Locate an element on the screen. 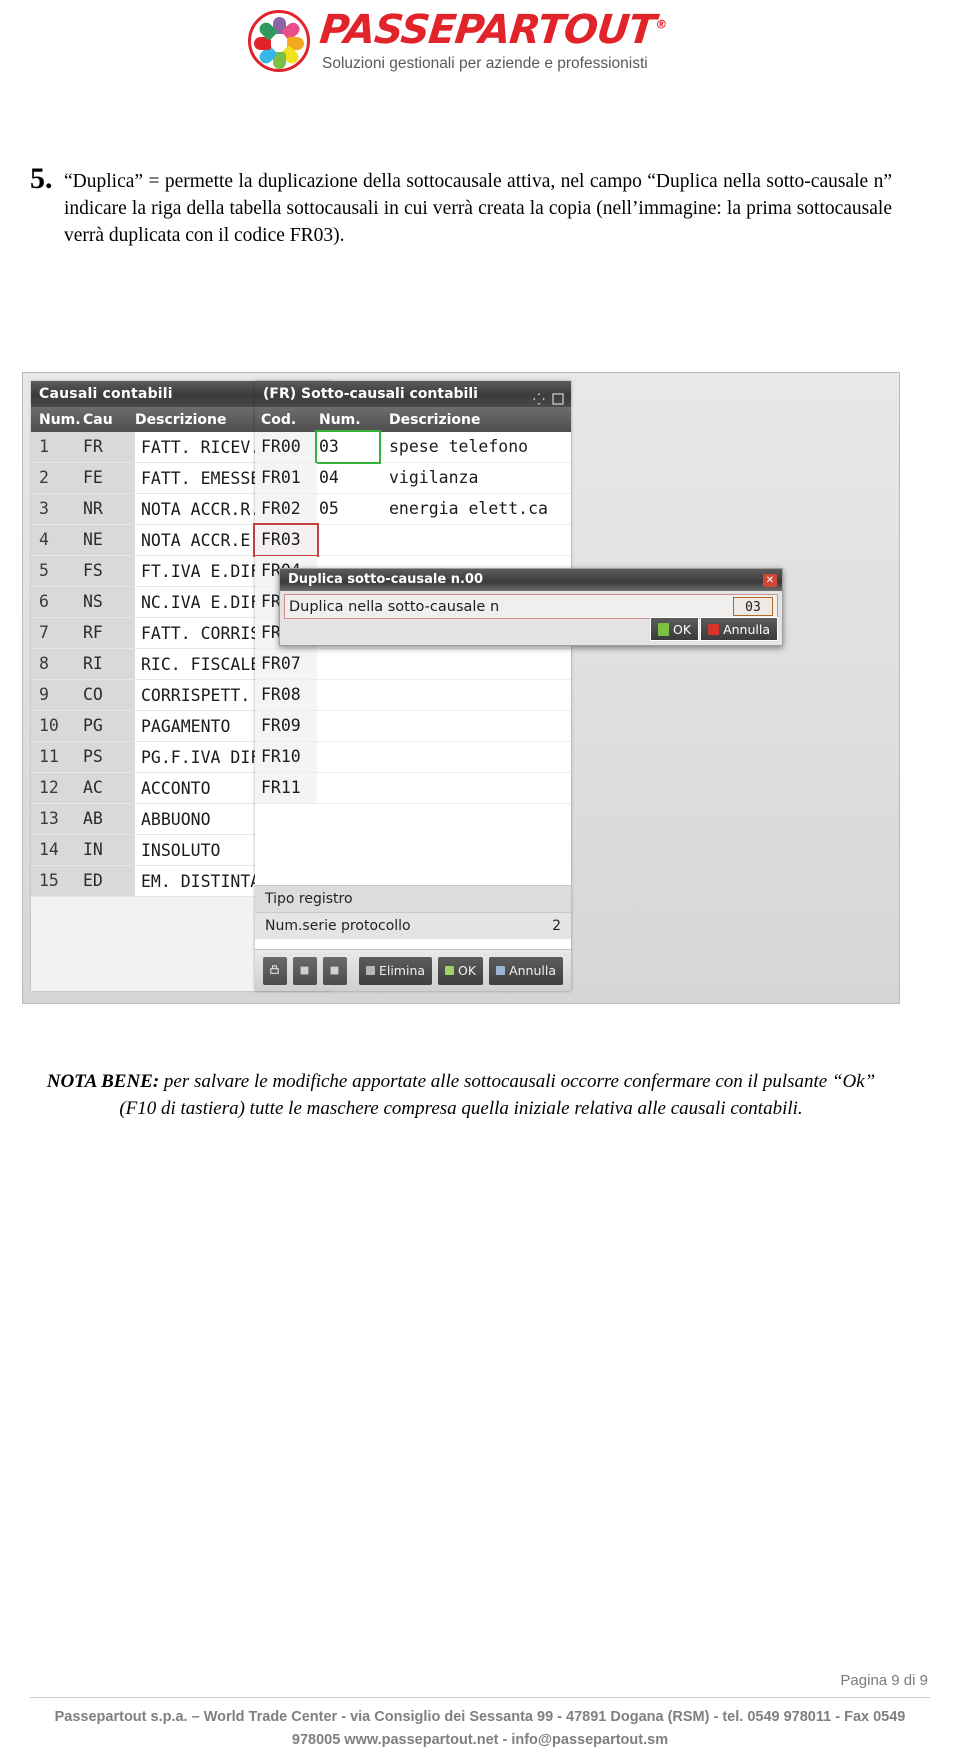 This screenshot has width=960, height=1758. cell-cod: FR11 is located at coordinates (286, 788).